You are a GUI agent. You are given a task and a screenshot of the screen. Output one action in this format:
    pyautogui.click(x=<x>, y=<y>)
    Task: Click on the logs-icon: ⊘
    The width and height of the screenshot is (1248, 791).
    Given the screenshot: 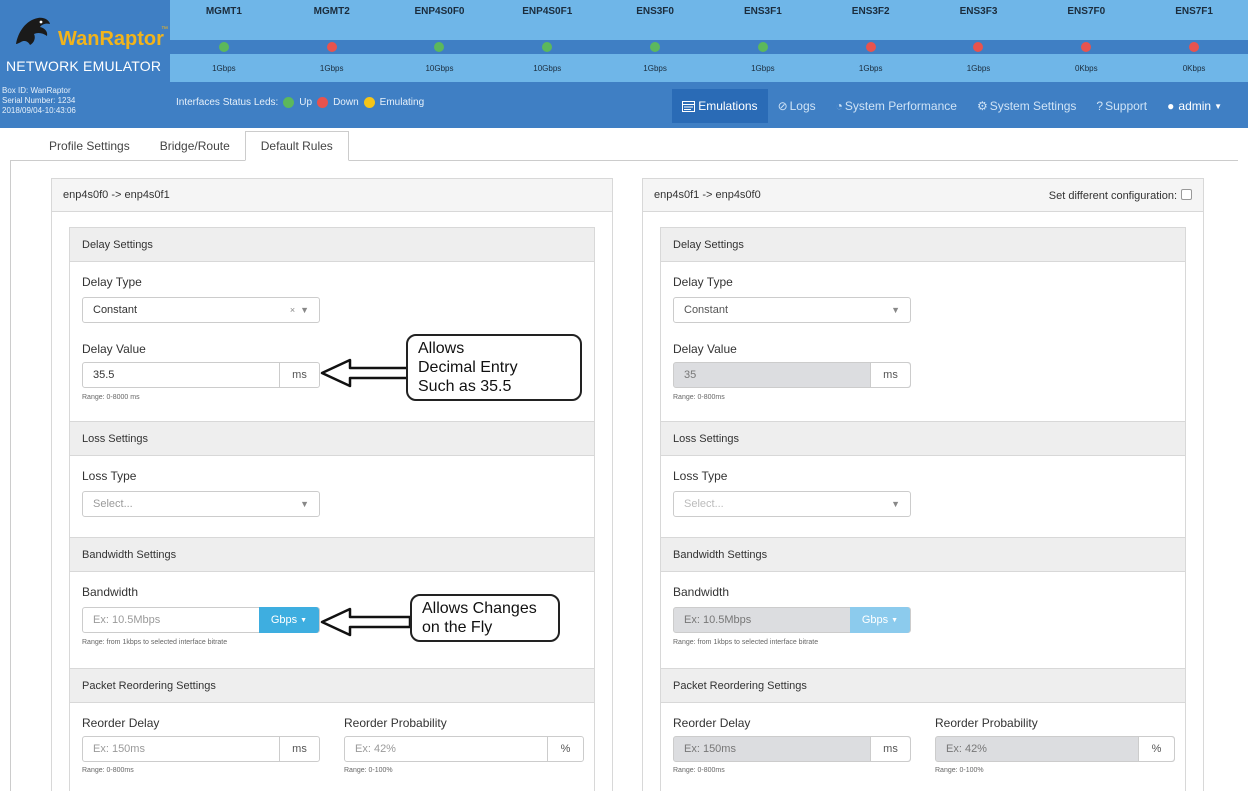 What is the action you would take?
    pyautogui.click(x=782, y=106)
    